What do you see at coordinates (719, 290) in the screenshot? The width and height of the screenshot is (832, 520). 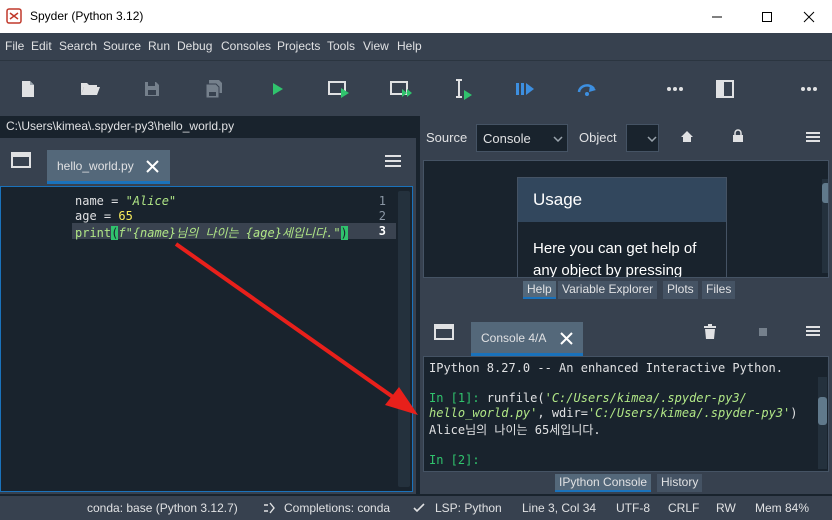 I see `tab-files: Files` at bounding box center [719, 290].